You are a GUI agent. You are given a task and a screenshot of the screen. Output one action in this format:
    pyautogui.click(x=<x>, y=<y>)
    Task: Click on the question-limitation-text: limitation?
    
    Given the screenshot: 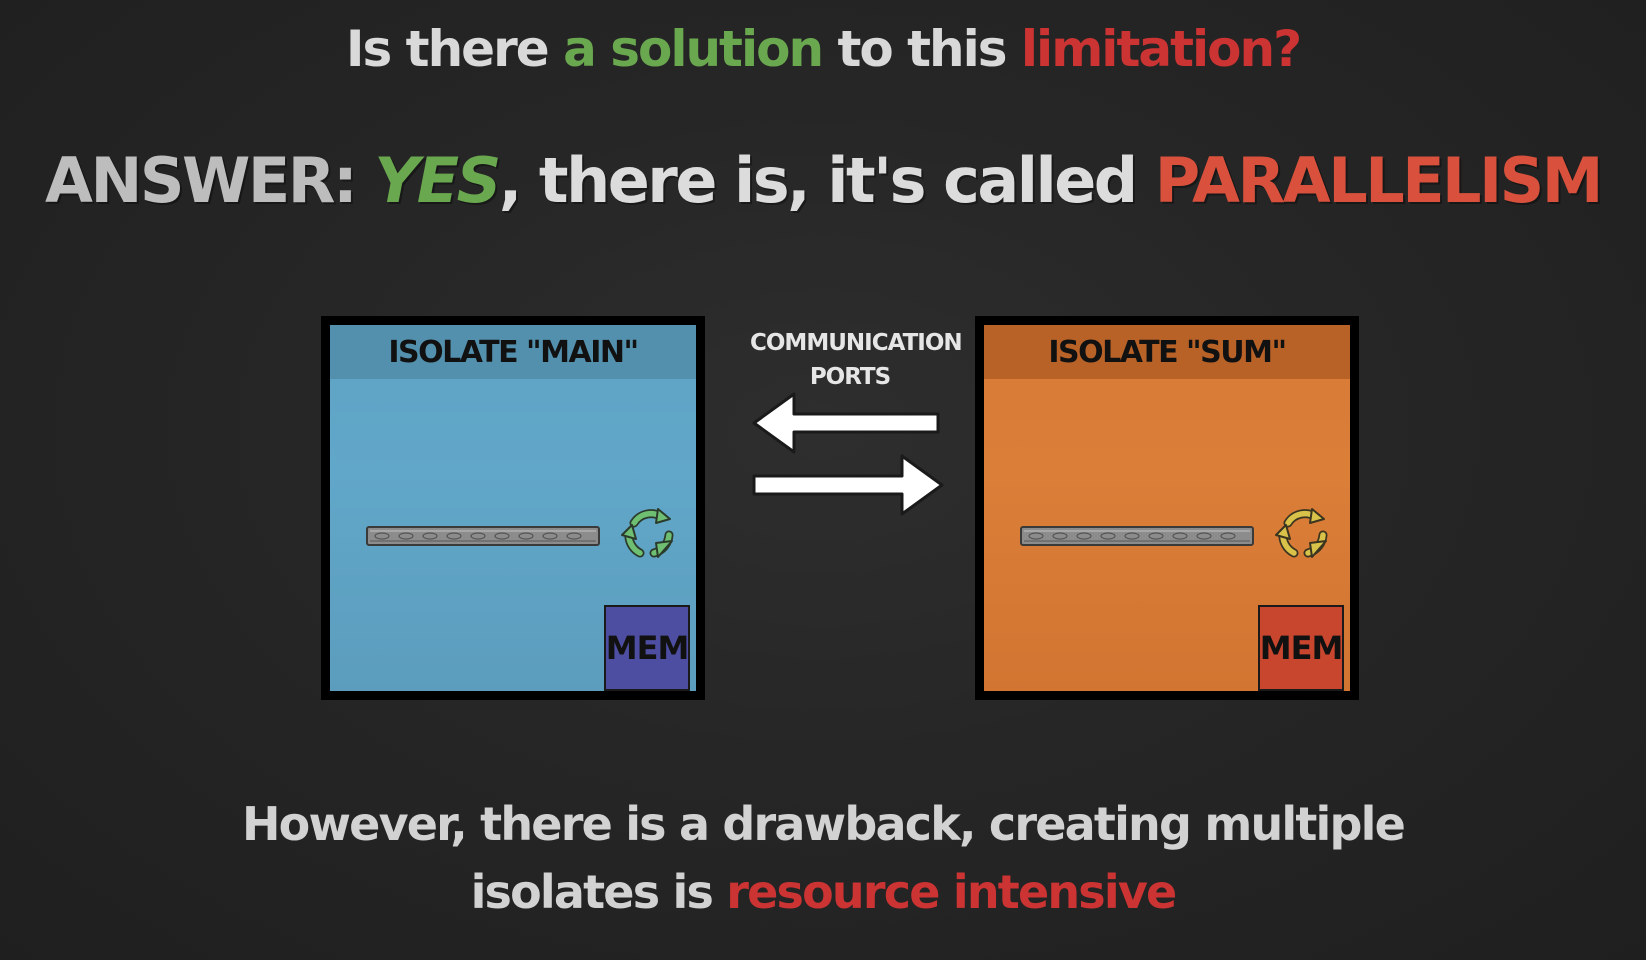 What is the action you would take?
    pyautogui.click(x=1161, y=49)
    